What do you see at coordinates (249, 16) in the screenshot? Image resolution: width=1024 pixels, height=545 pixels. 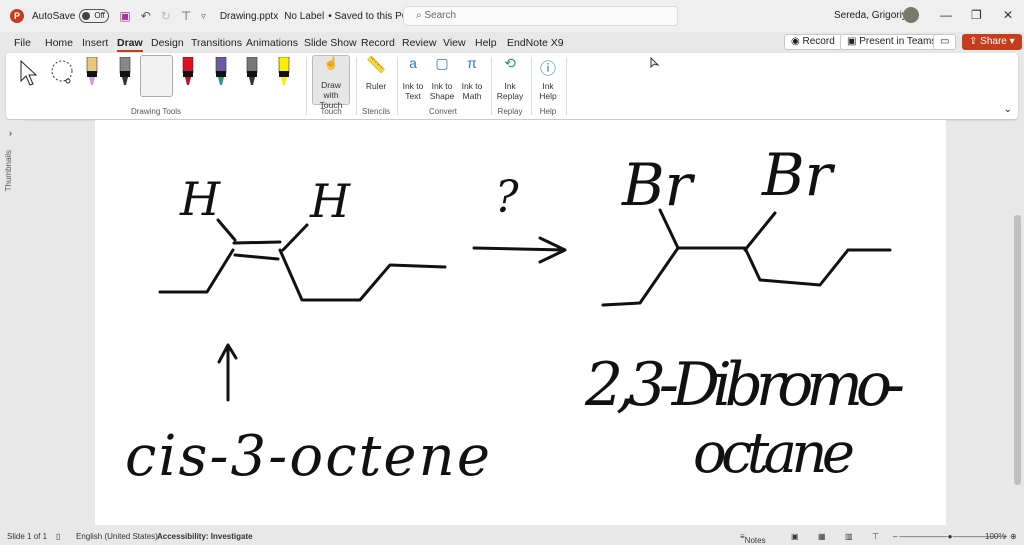 I see `filename: Drawing.pptx` at bounding box center [249, 16].